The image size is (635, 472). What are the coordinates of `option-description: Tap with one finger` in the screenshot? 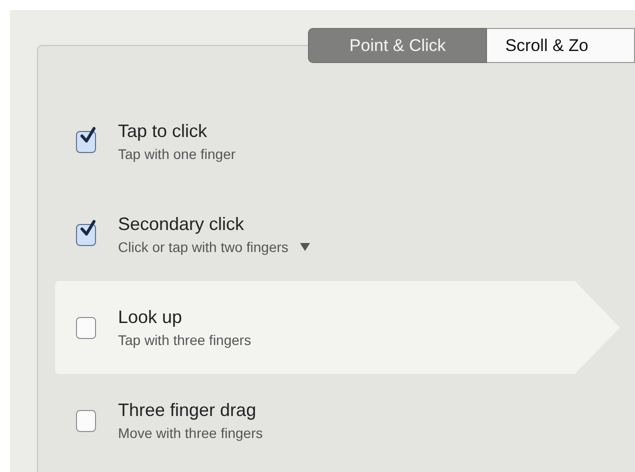 It's located at (177, 154).